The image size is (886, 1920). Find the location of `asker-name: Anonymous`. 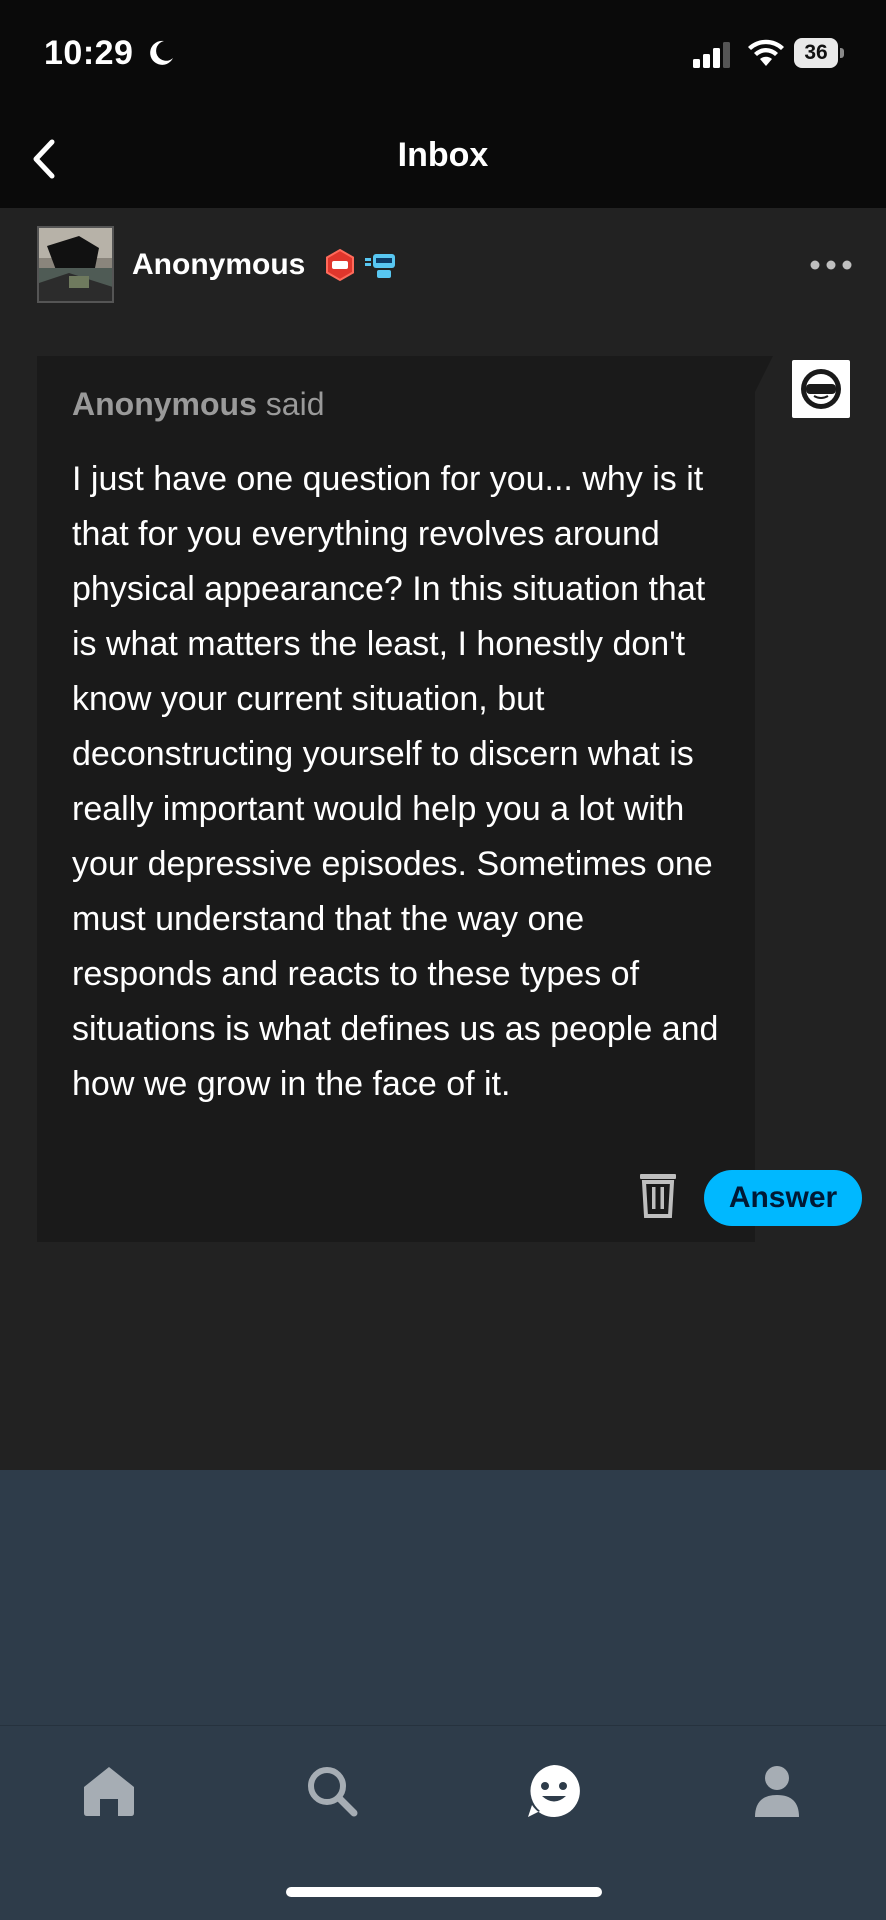

asker-name: Anonymous is located at coordinates (164, 404).